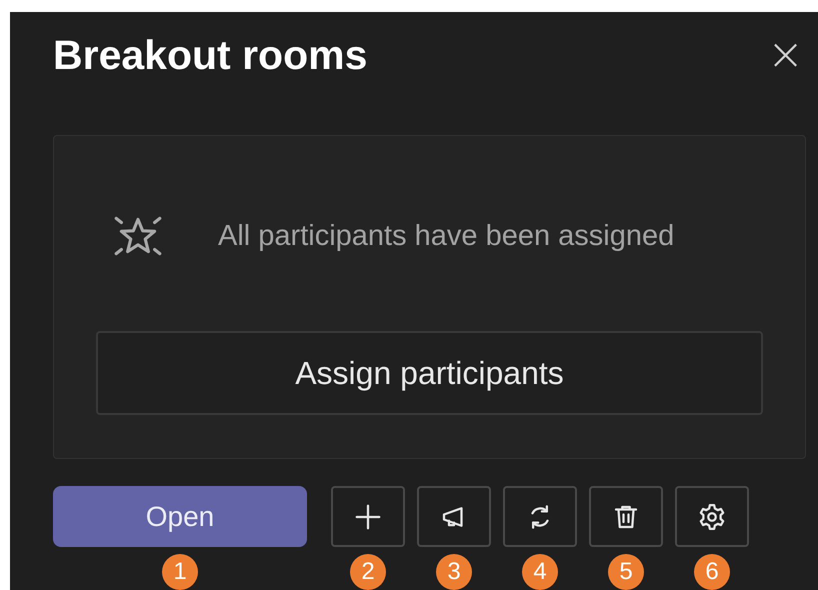 Image resolution: width=818 pixels, height=590 pixels. Describe the element at coordinates (180, 516) in the screenshot. I see `open-button: Open` at that location.